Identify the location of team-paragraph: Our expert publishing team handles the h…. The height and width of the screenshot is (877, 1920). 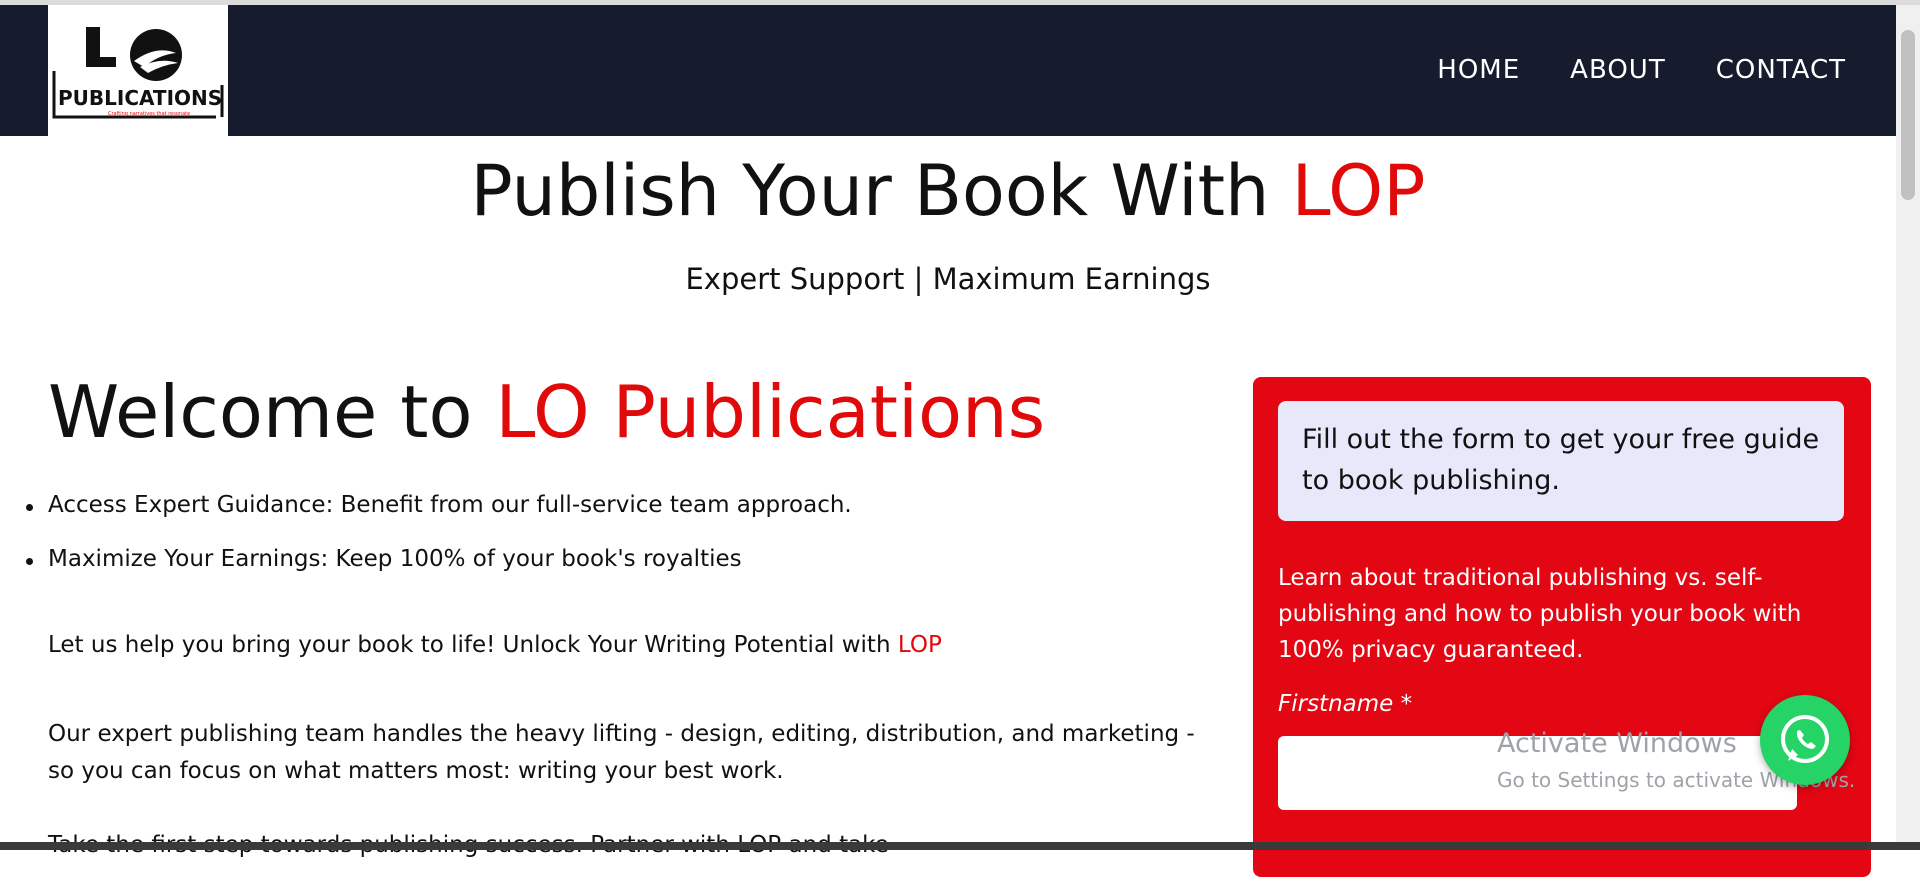
(621, 752).